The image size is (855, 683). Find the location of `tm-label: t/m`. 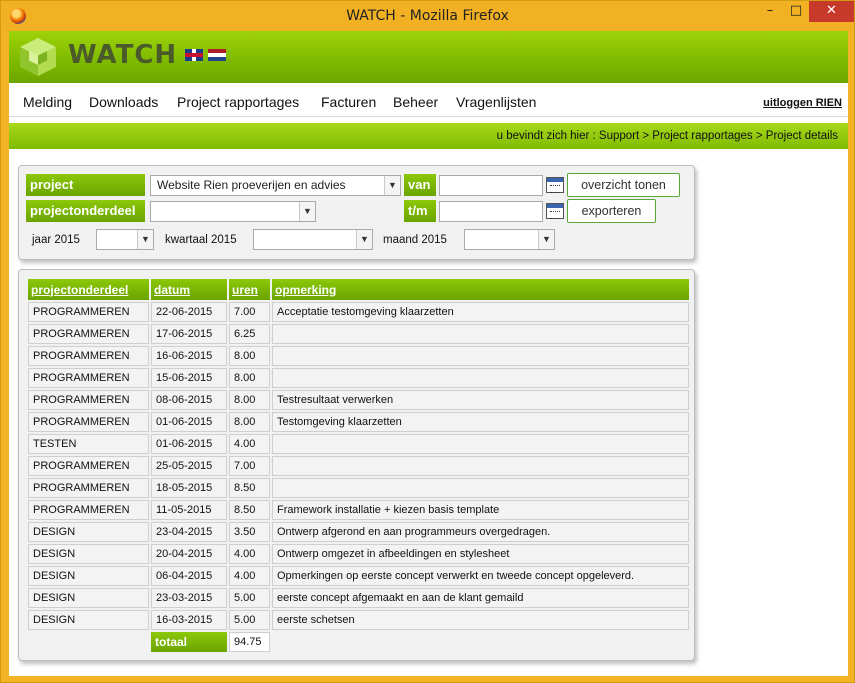

tm-label: t/m is located at coordinates (420, 211).